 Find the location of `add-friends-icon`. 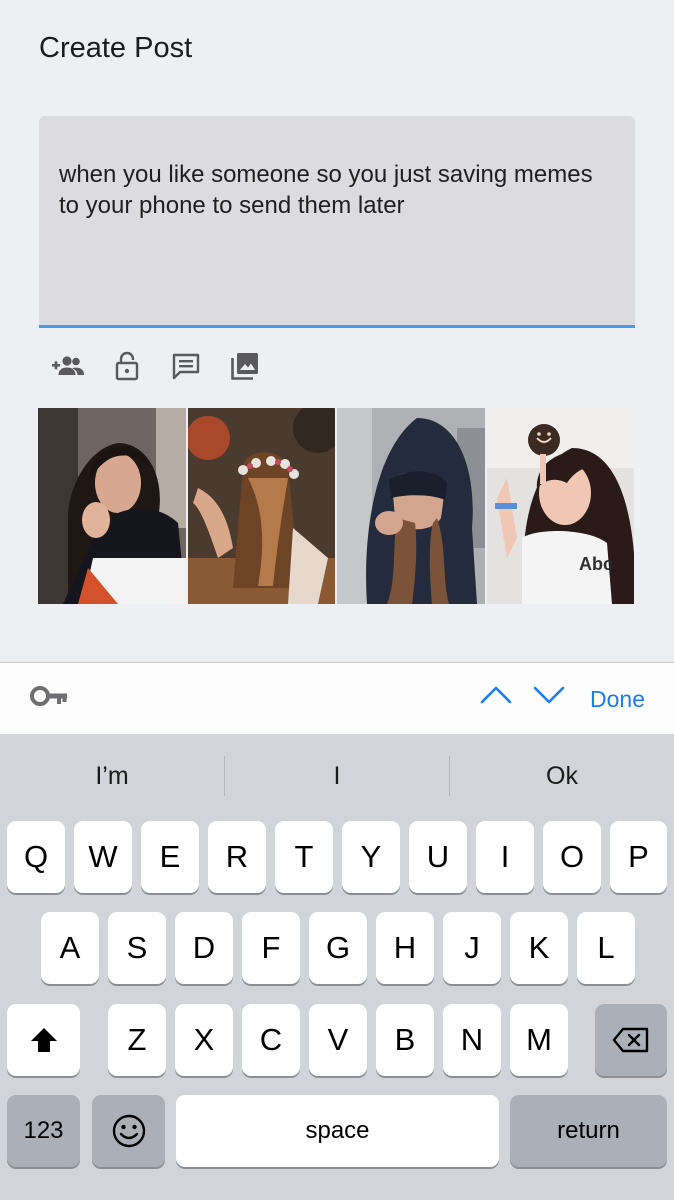

add-friends-icon is located at coordinates (68, 365).